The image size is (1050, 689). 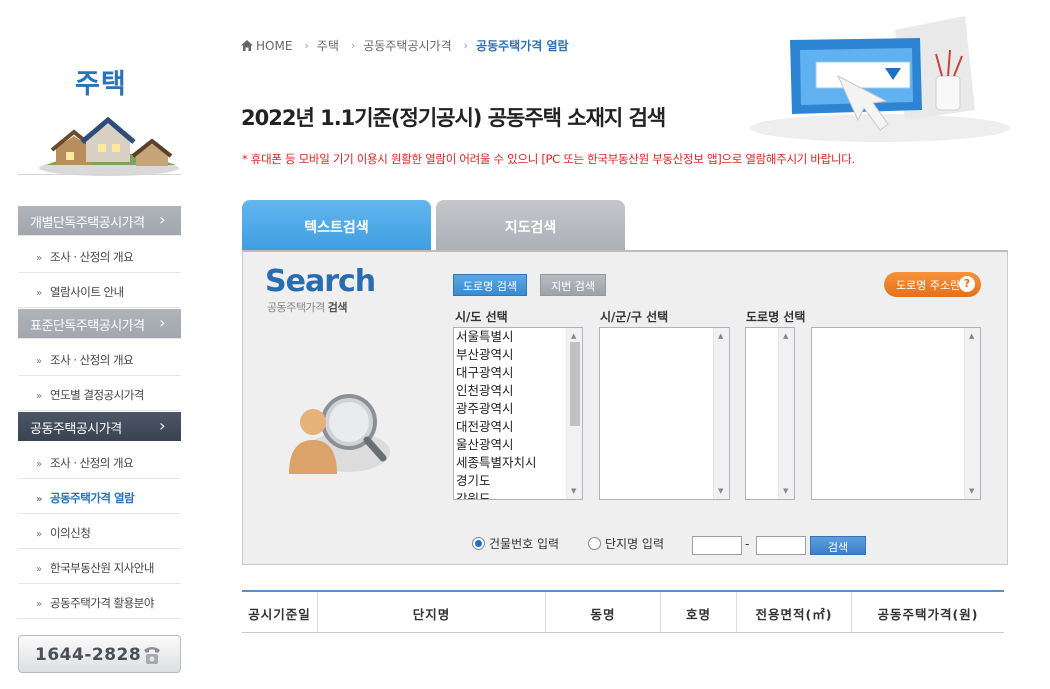 What do you see at coordinates (266, 46) in the screenshot?
I see `breadcrumb-home: HOME` at bounding box center [266, 46].